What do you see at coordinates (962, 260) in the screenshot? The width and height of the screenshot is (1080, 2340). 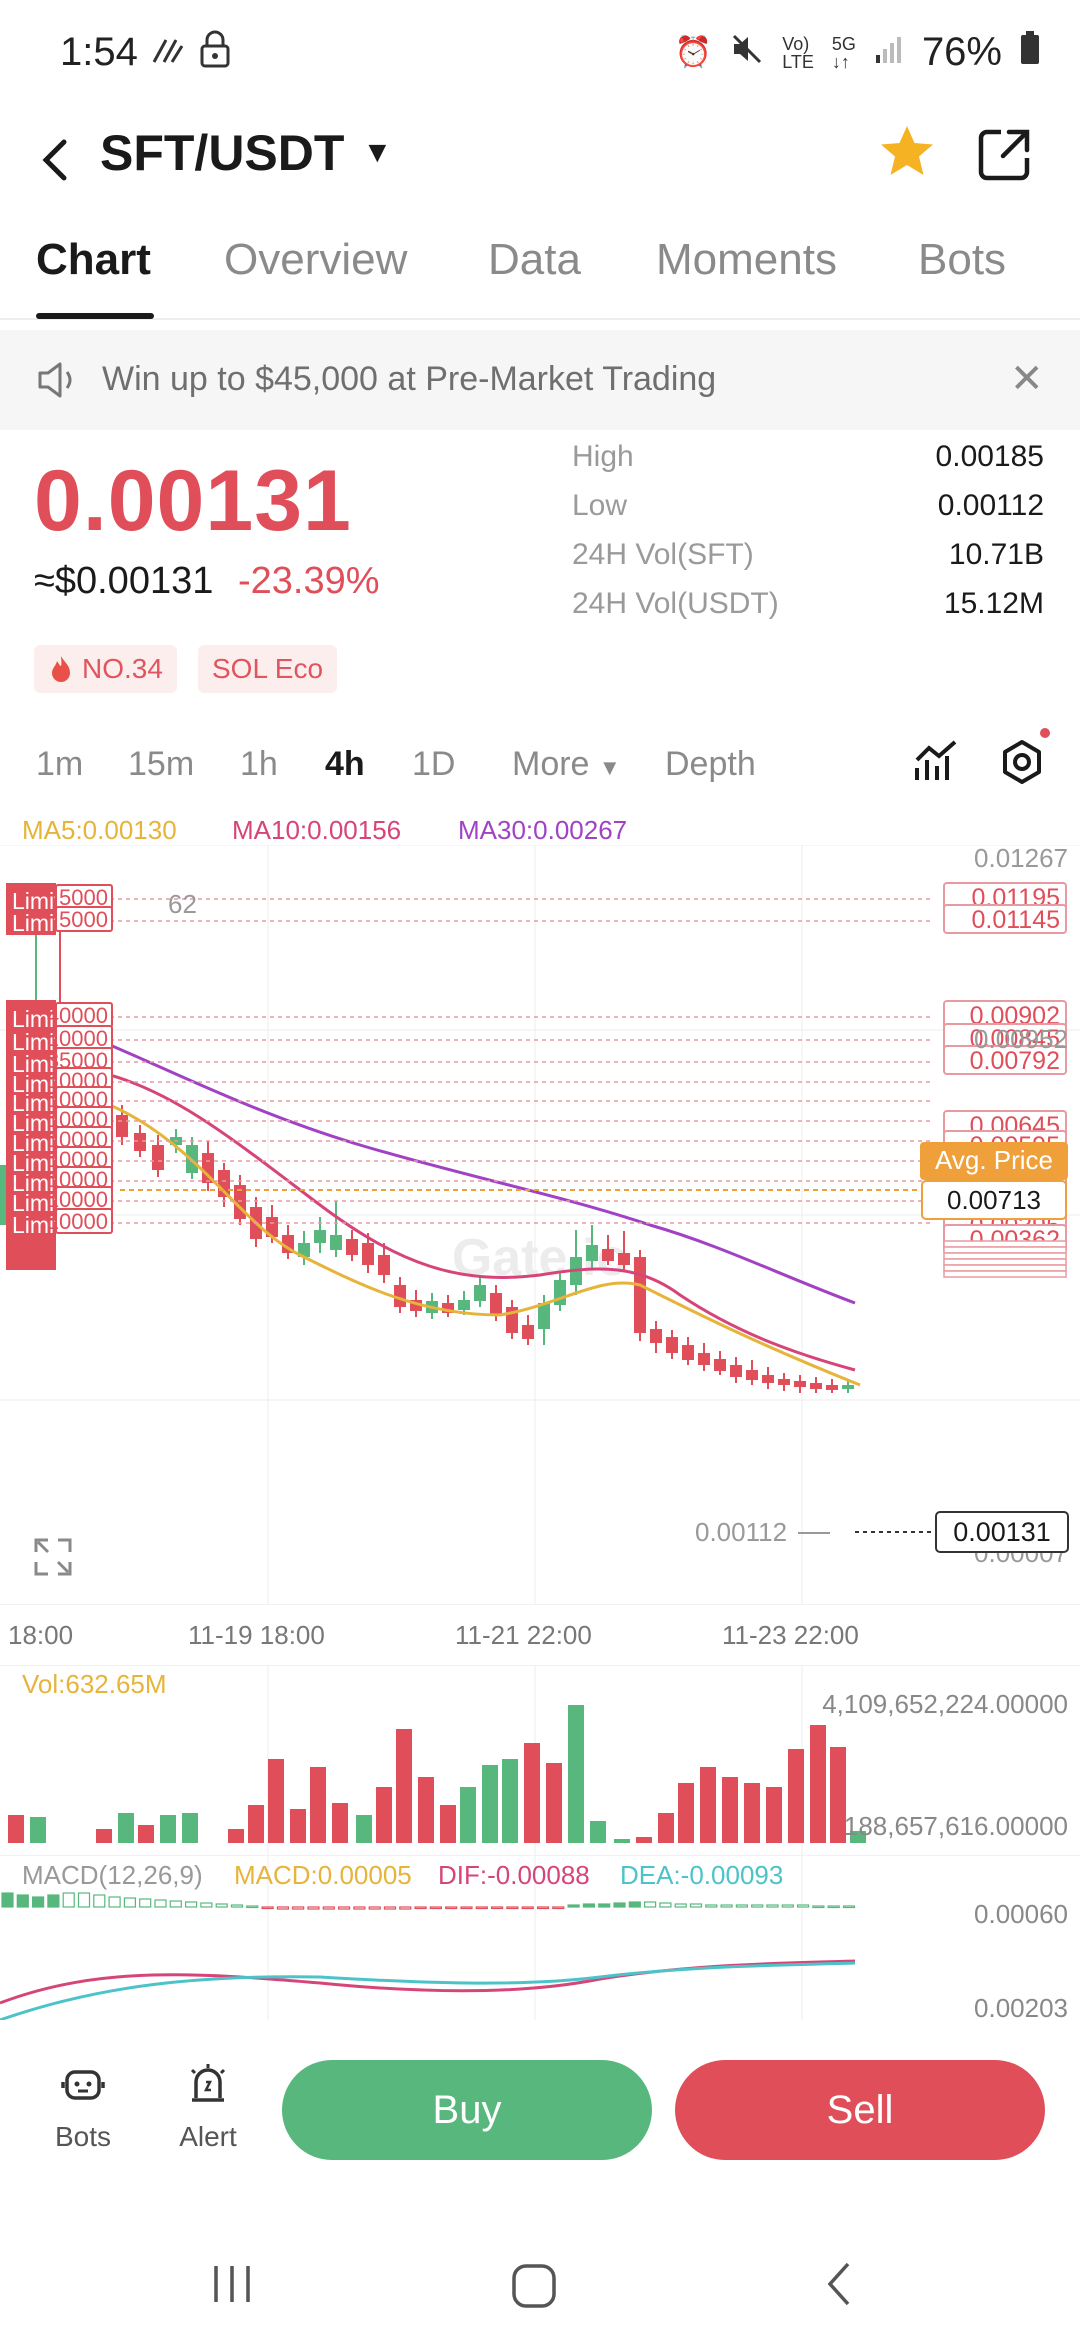 I see `tab-bots: Bots` at bounding box center [962, 260].